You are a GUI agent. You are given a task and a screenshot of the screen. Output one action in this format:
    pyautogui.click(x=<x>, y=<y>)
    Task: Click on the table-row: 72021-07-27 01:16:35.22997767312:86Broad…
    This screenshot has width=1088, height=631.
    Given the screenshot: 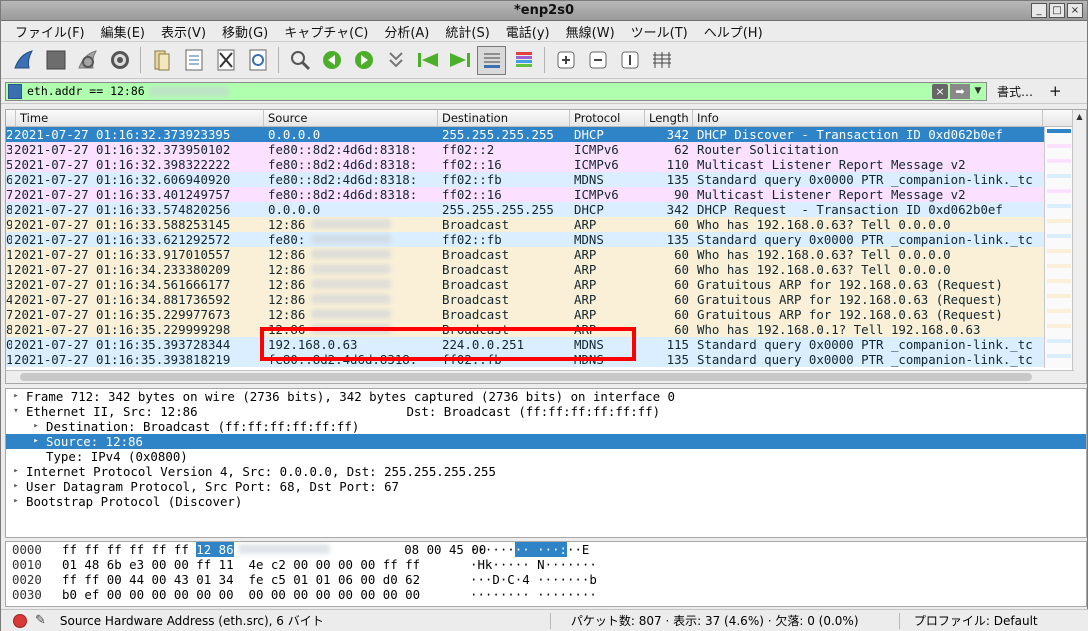 What is the action you would take?
    pyautogui.click(x=546, y=314)
    